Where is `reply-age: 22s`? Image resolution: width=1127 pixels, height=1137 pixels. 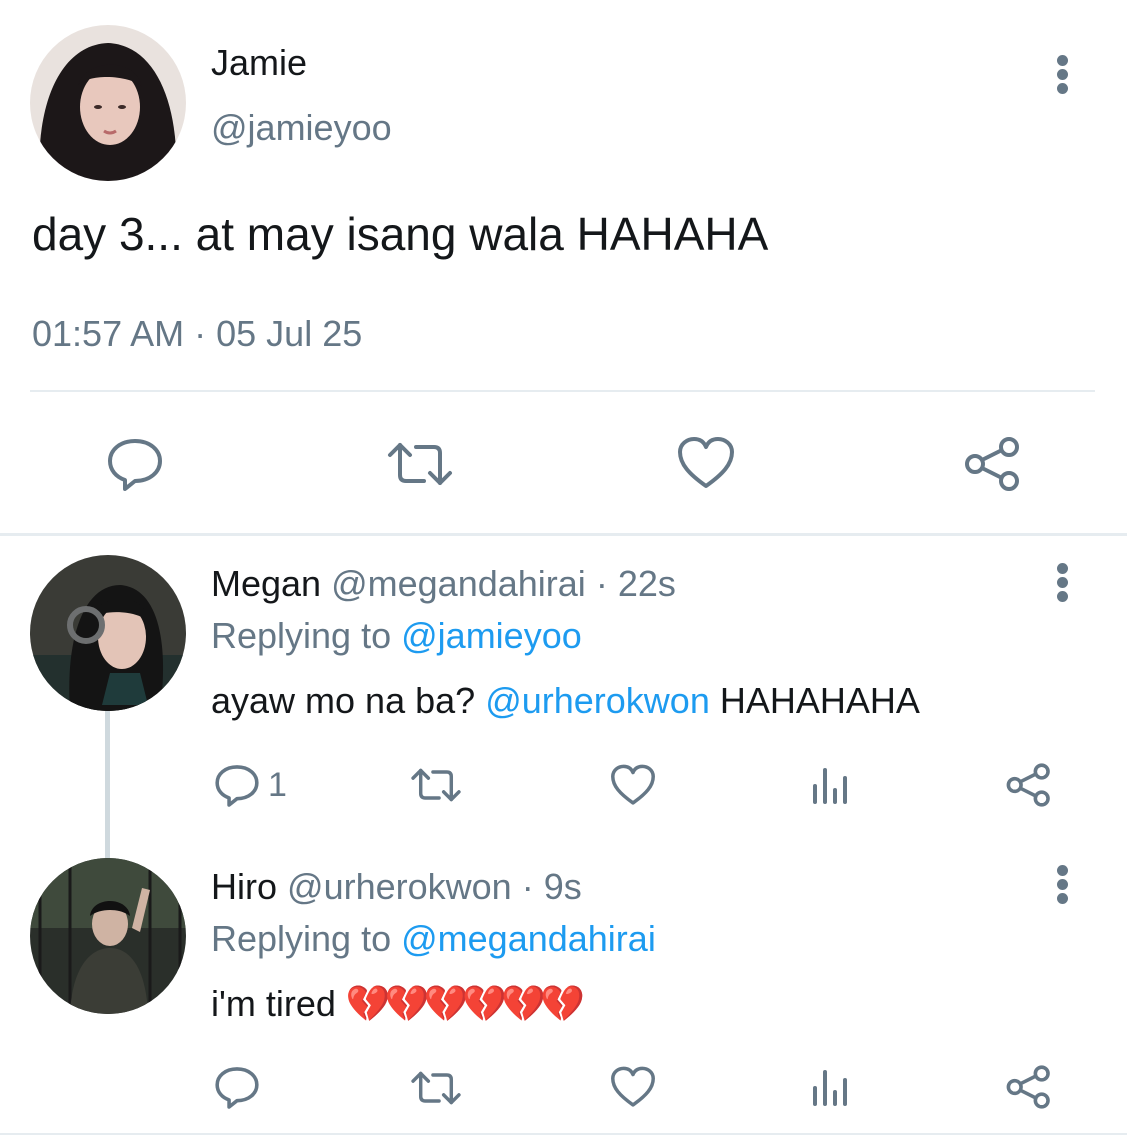 reply-age: 22s is located at coordinates (646, 583).